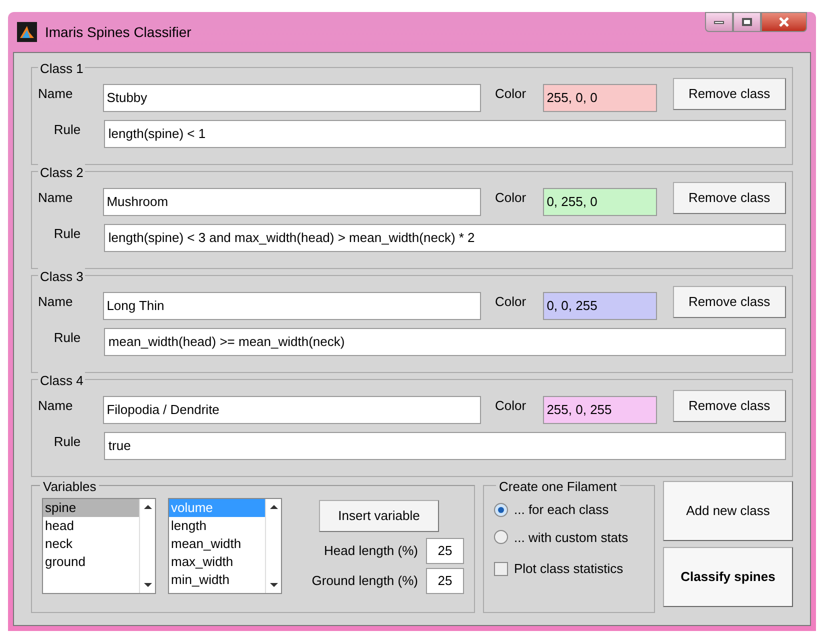 The width and height of the screenshot is (823, 633). What do you see at coordinates (292, 306) in the screenshot?
I see `name-field: Long Thin` at bounding box center [292, 306].